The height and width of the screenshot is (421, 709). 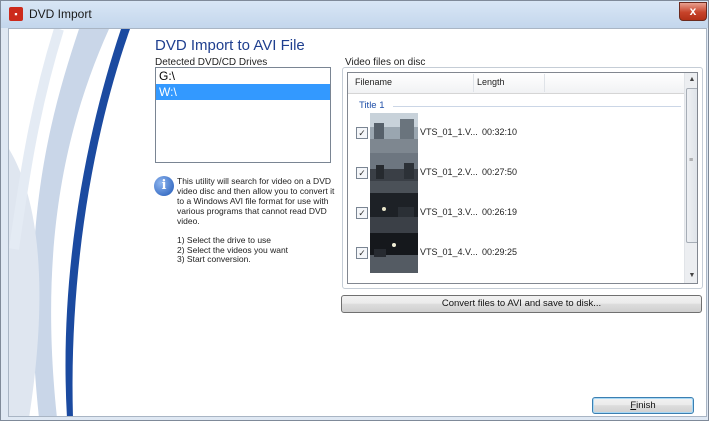 What do you see at coordinates (372, 105) in the screenshot?
I see `title-group-header: Title 1` at bounding box center [372, 105].